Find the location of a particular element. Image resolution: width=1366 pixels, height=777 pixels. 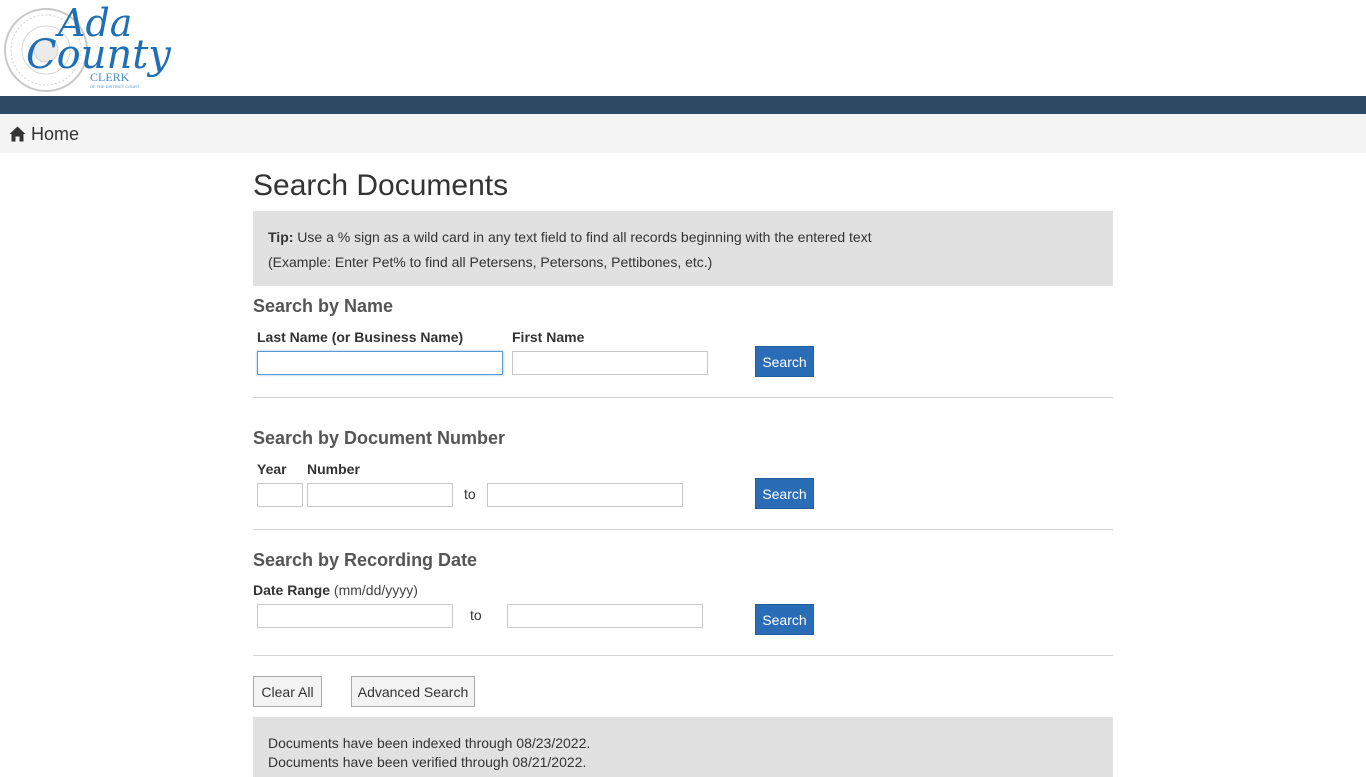

number-label: Number is located at coordinates (333, 469).